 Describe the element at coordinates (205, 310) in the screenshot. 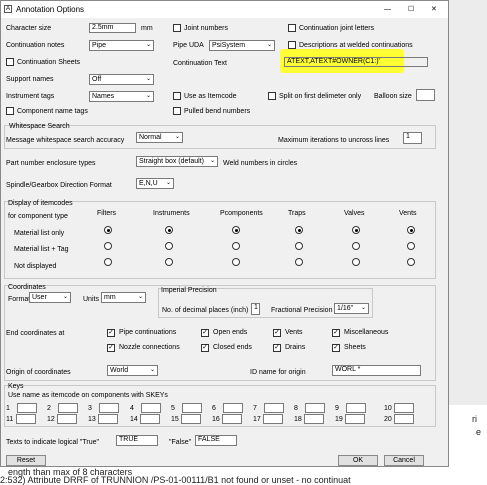

I see `decimal-places-label: No. of decimal places (inch)` at that location.